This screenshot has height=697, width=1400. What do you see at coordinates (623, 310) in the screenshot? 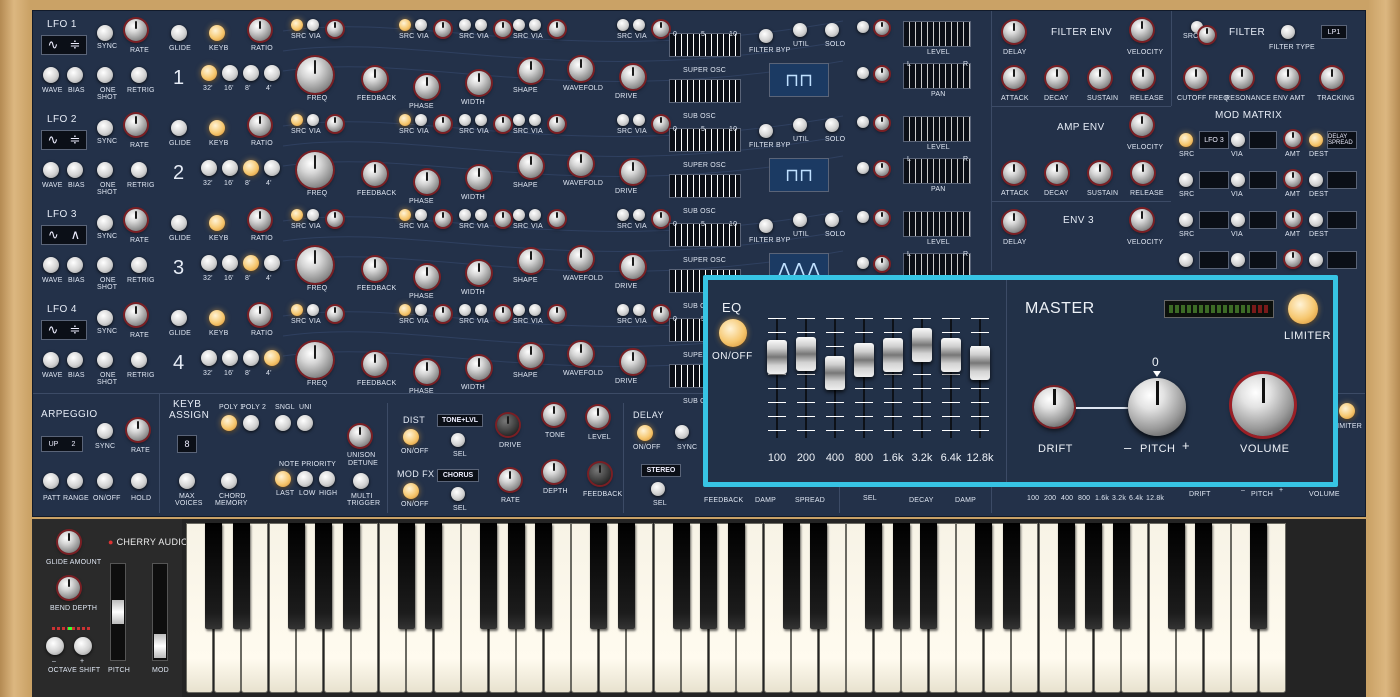
I see `src-via-5-src-button` at bounding box center [623, 310].